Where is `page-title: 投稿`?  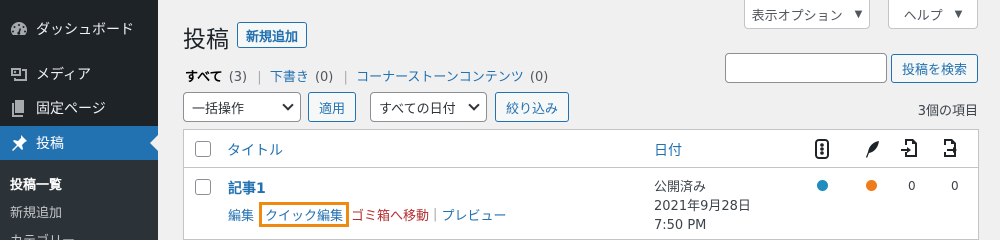
page-title: 投稿 is located at coordinates (206, 40).